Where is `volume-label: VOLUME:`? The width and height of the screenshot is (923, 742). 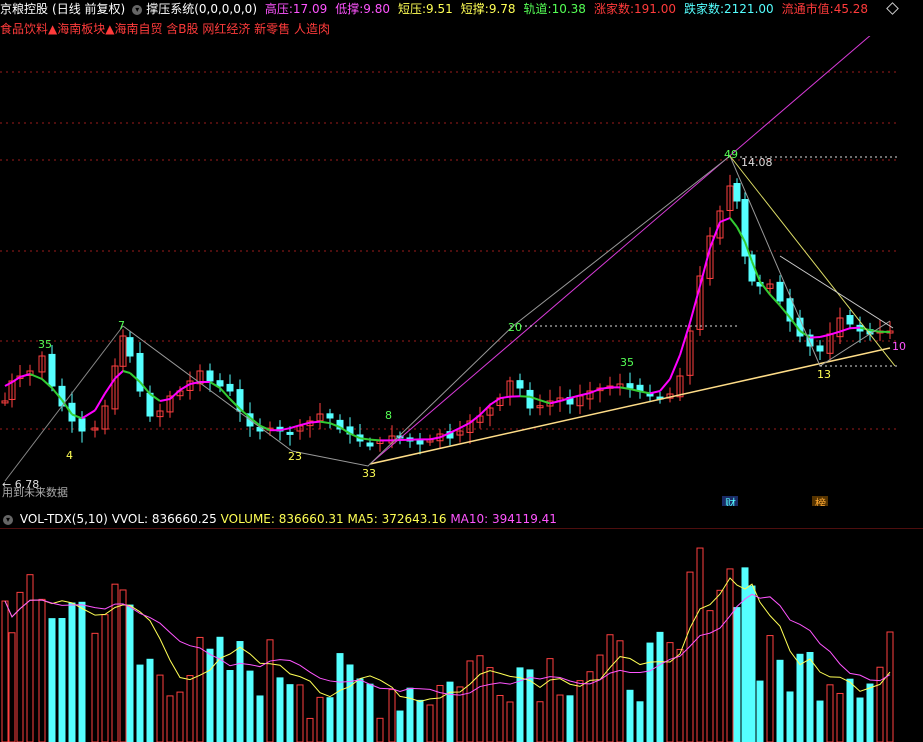 volume-label: VOLUME: is located at coordinates (247, 519).